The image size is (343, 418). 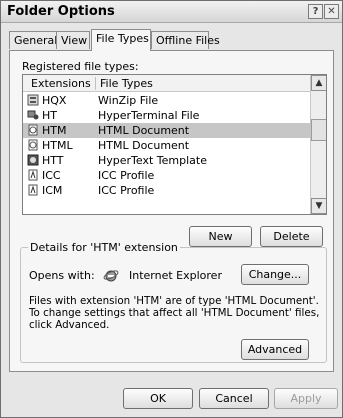 I want to click on ok-button: OK, so click(x=158, y=398).